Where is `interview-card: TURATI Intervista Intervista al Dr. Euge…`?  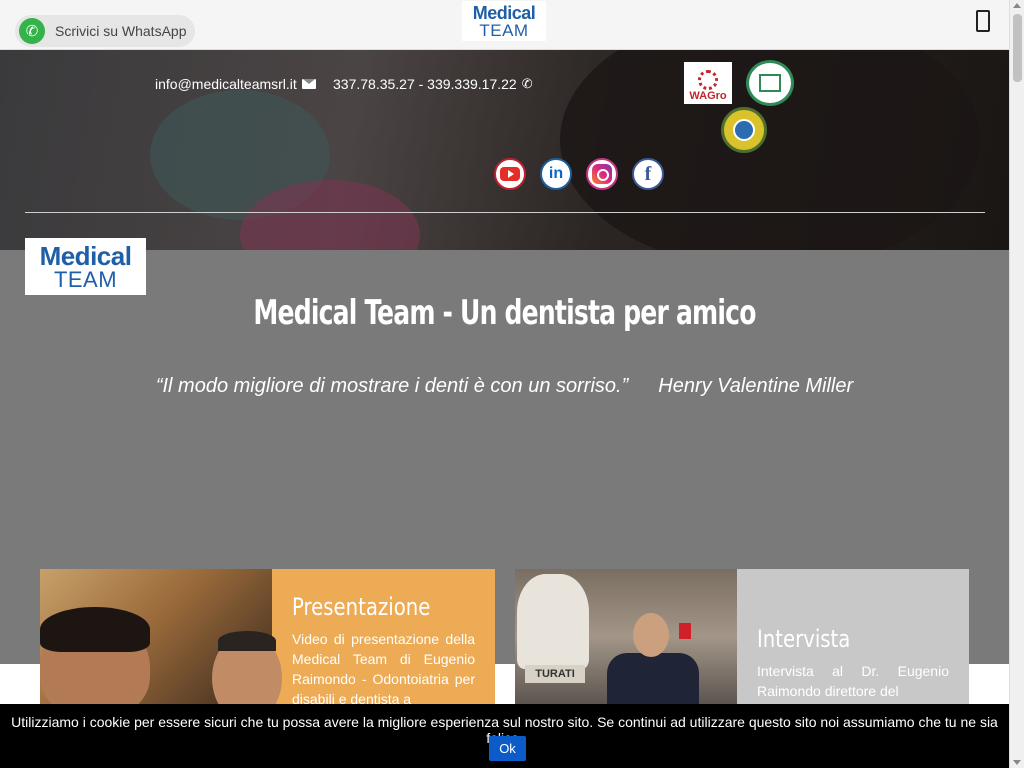 interview-card: TURATI Intervista Intervista al Dr. Euge… is located at coordinates (742, 636).